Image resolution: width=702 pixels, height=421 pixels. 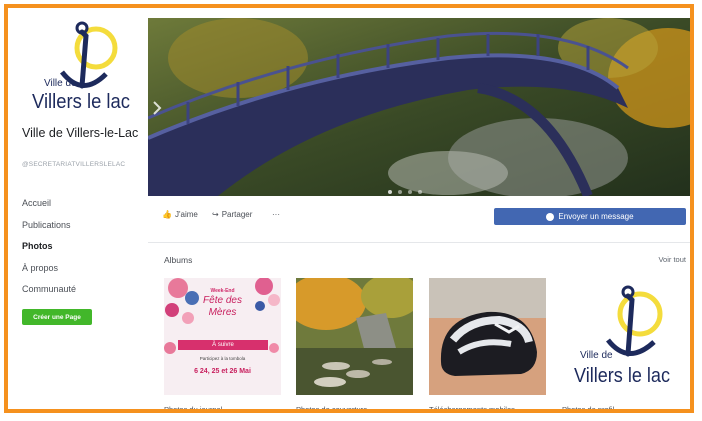 What do you see at coordinates (487, 407) in the screenshot?
I see `album-caption: Téléchargements mobiles` at bounding box center [487, 407].